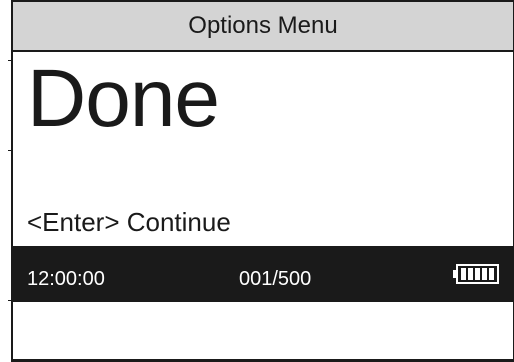 This screenshot has height=362, width=514. Describe the element at coordinates (5, 181) in the screenshot. I see `left-edge` at that location.